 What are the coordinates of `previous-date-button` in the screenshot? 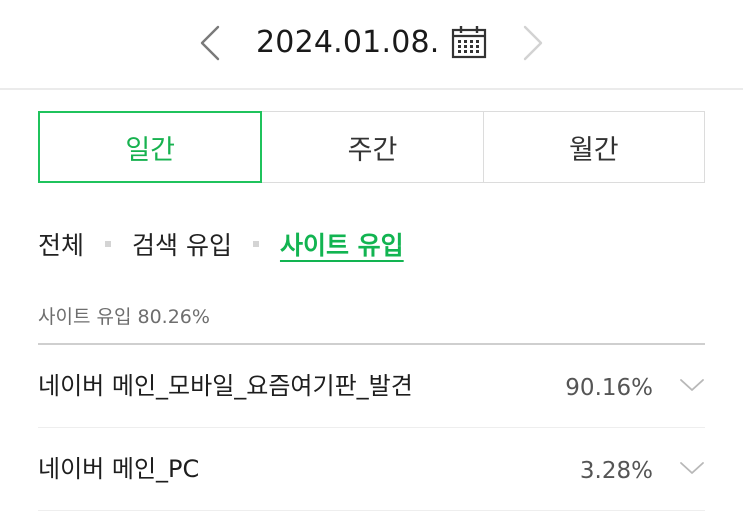 It's located at (210, 43).